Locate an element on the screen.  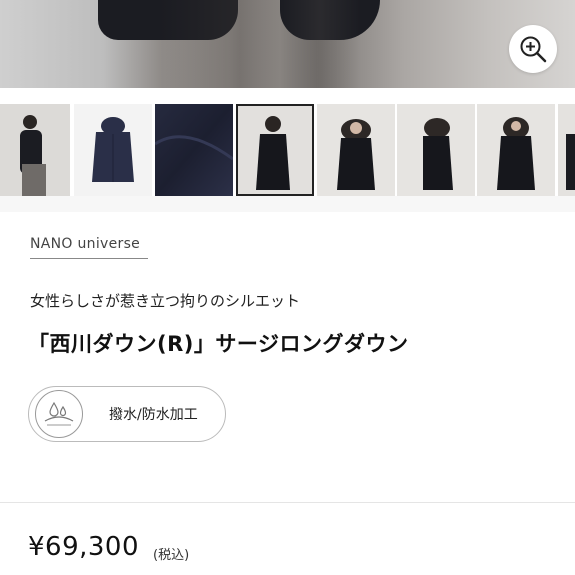
thumbnail-4-selected is located at coordinates (275, 150).